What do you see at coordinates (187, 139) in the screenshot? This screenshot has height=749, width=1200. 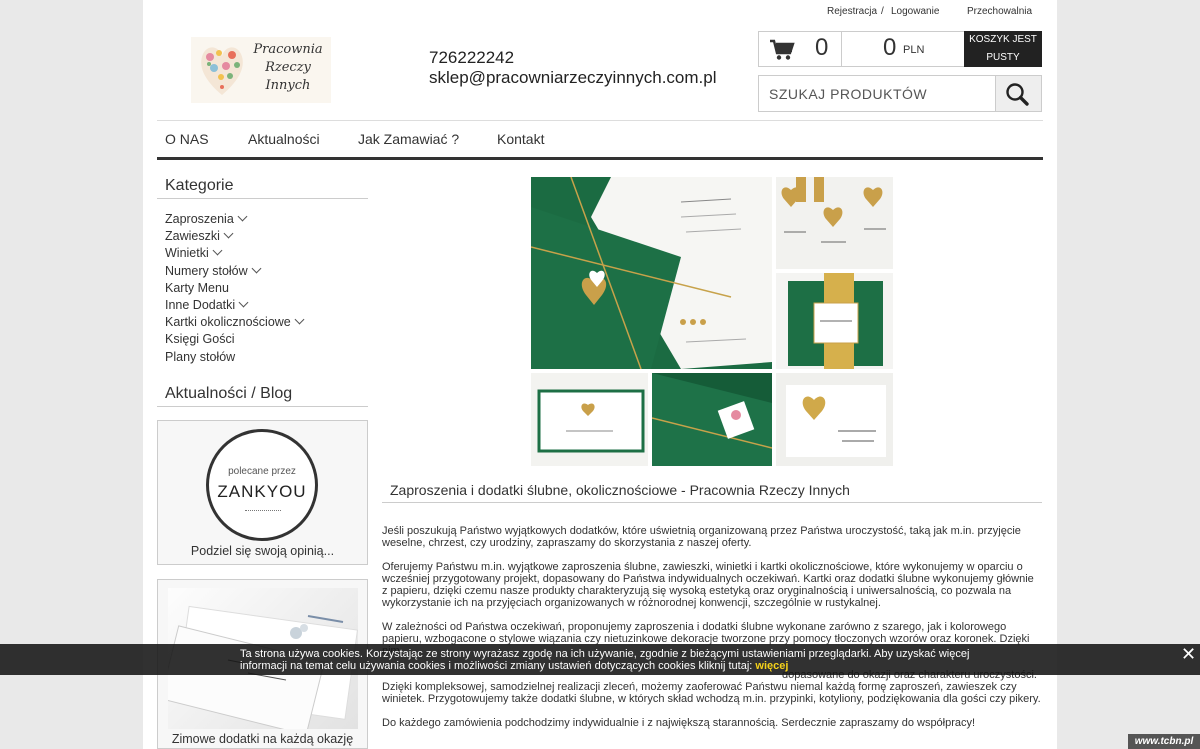 I see `nav-item-about: O NAS` at bounding box center [187, 139].